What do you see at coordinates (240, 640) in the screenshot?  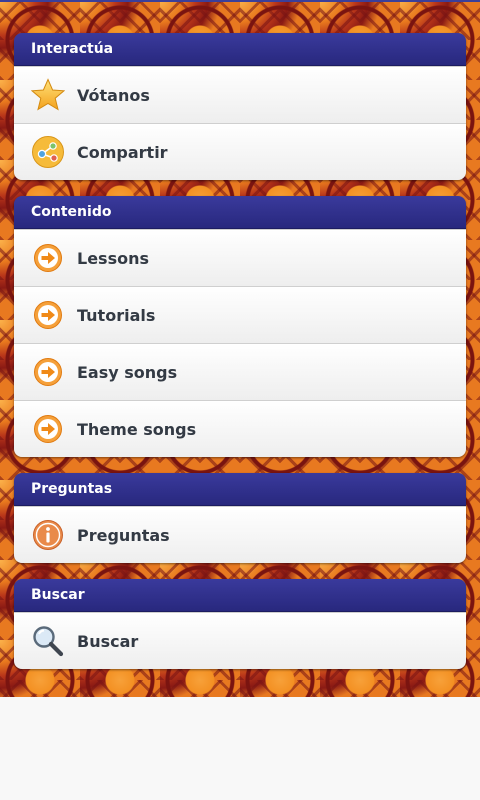 I see `menu-item-buscar: Buscar` at bounding box center [240, 640].